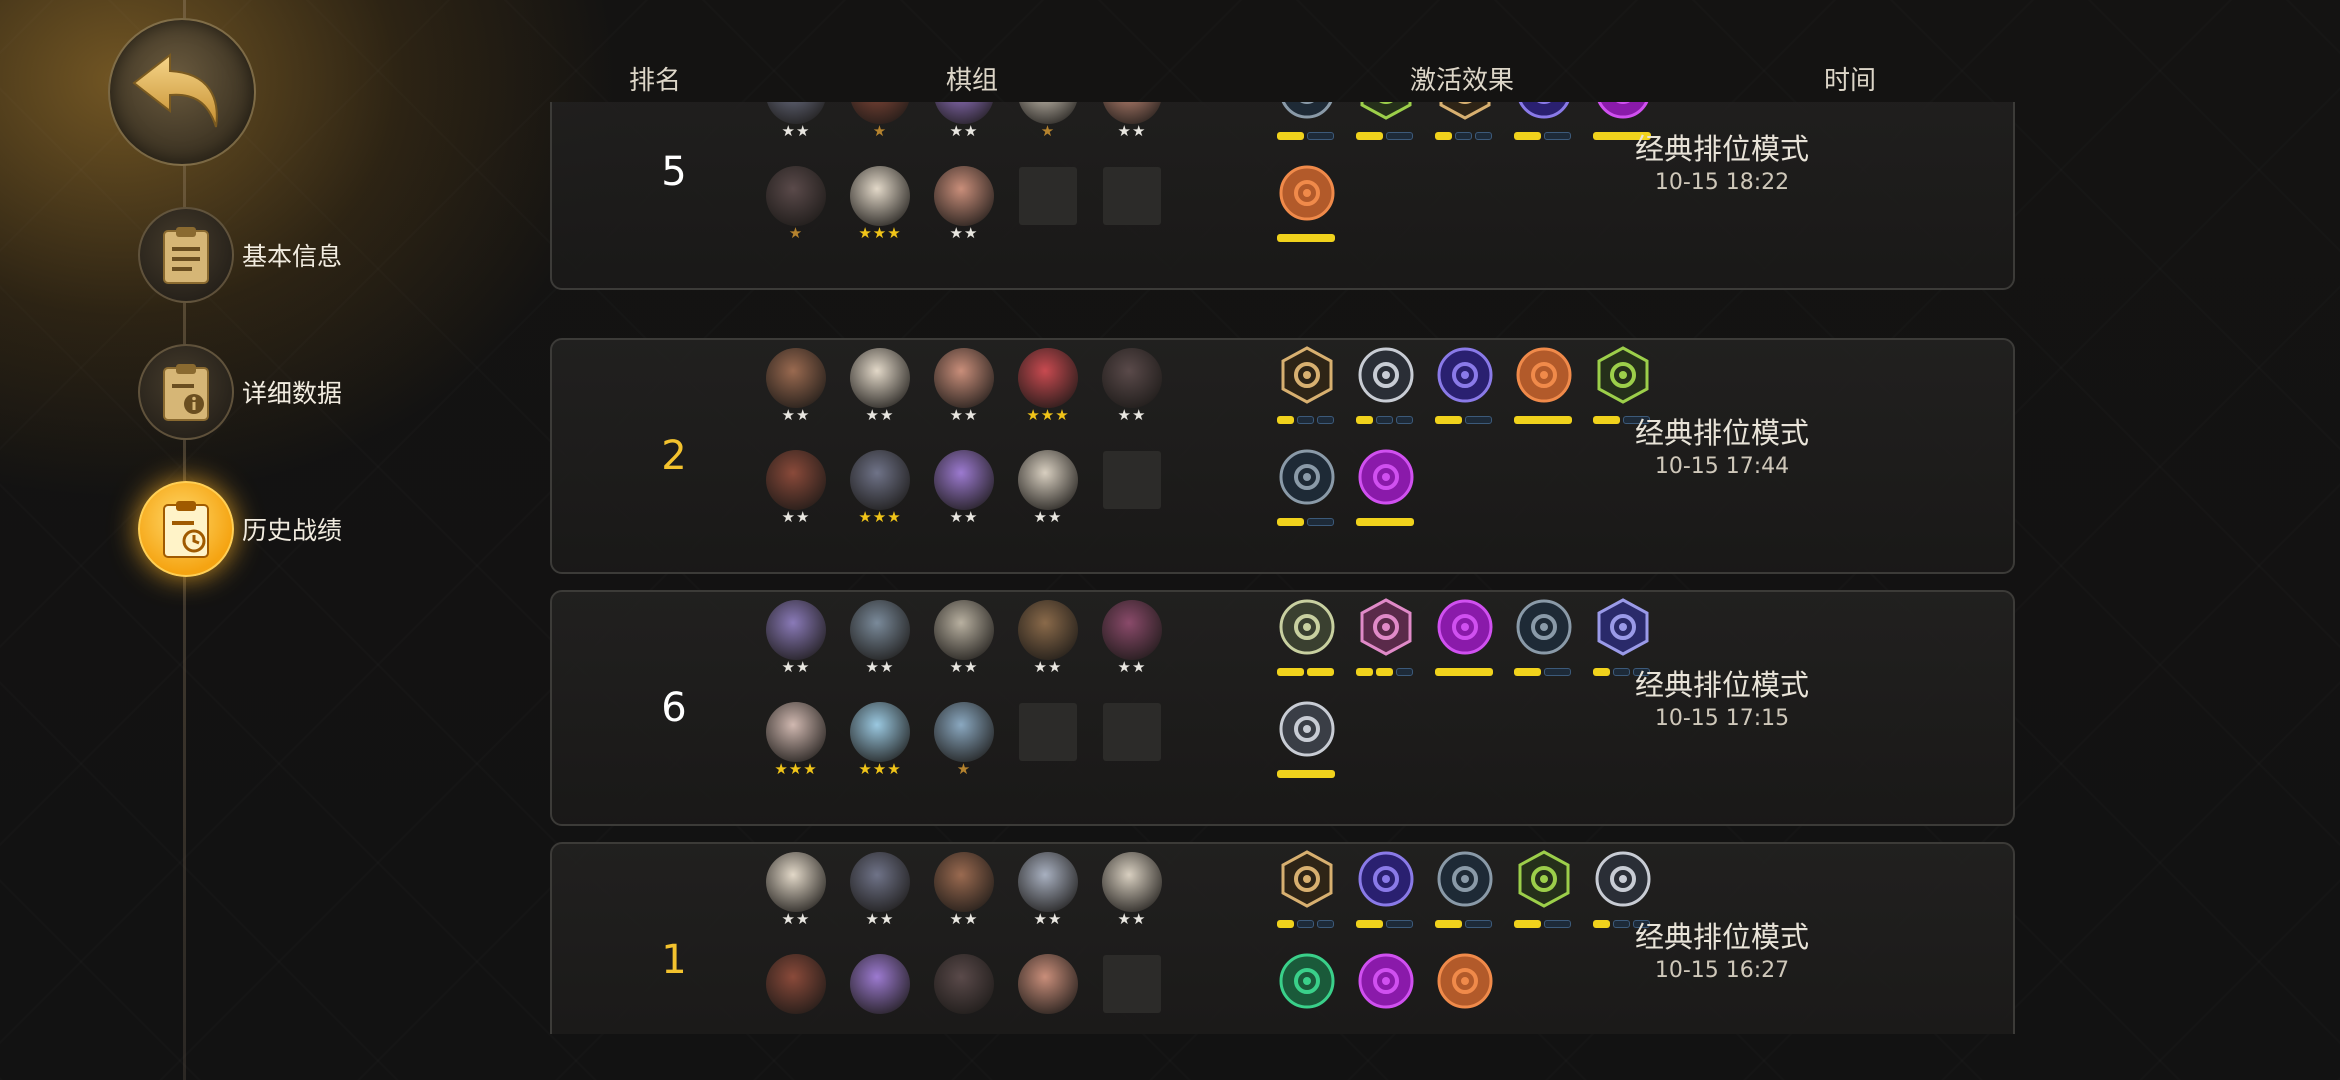 This screenshot has height=1080, width=2340. What do you see at coordinates (1048, 196) in the screenshot?
I see `empty-unit-slot` at bounding box center [1048, 196].